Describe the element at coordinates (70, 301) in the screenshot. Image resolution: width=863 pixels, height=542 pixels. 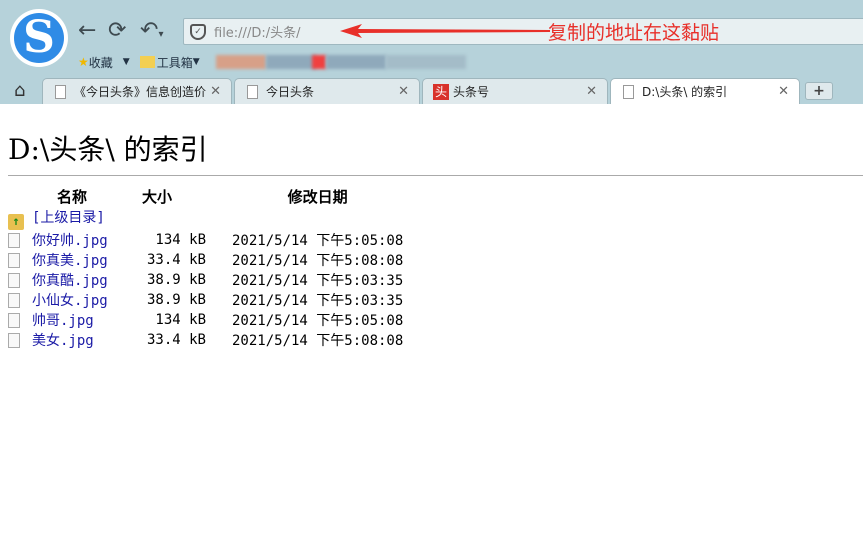
I see `file-link: 小仙女.jpg` at that location.